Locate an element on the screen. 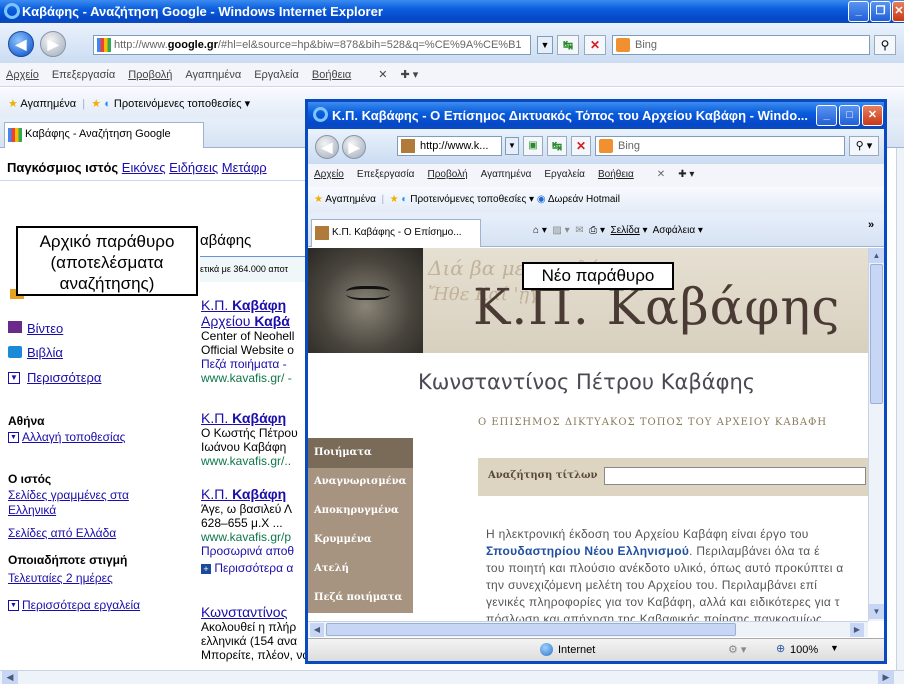  popup-minimize-button: _ is located at coordinates (826, 115).